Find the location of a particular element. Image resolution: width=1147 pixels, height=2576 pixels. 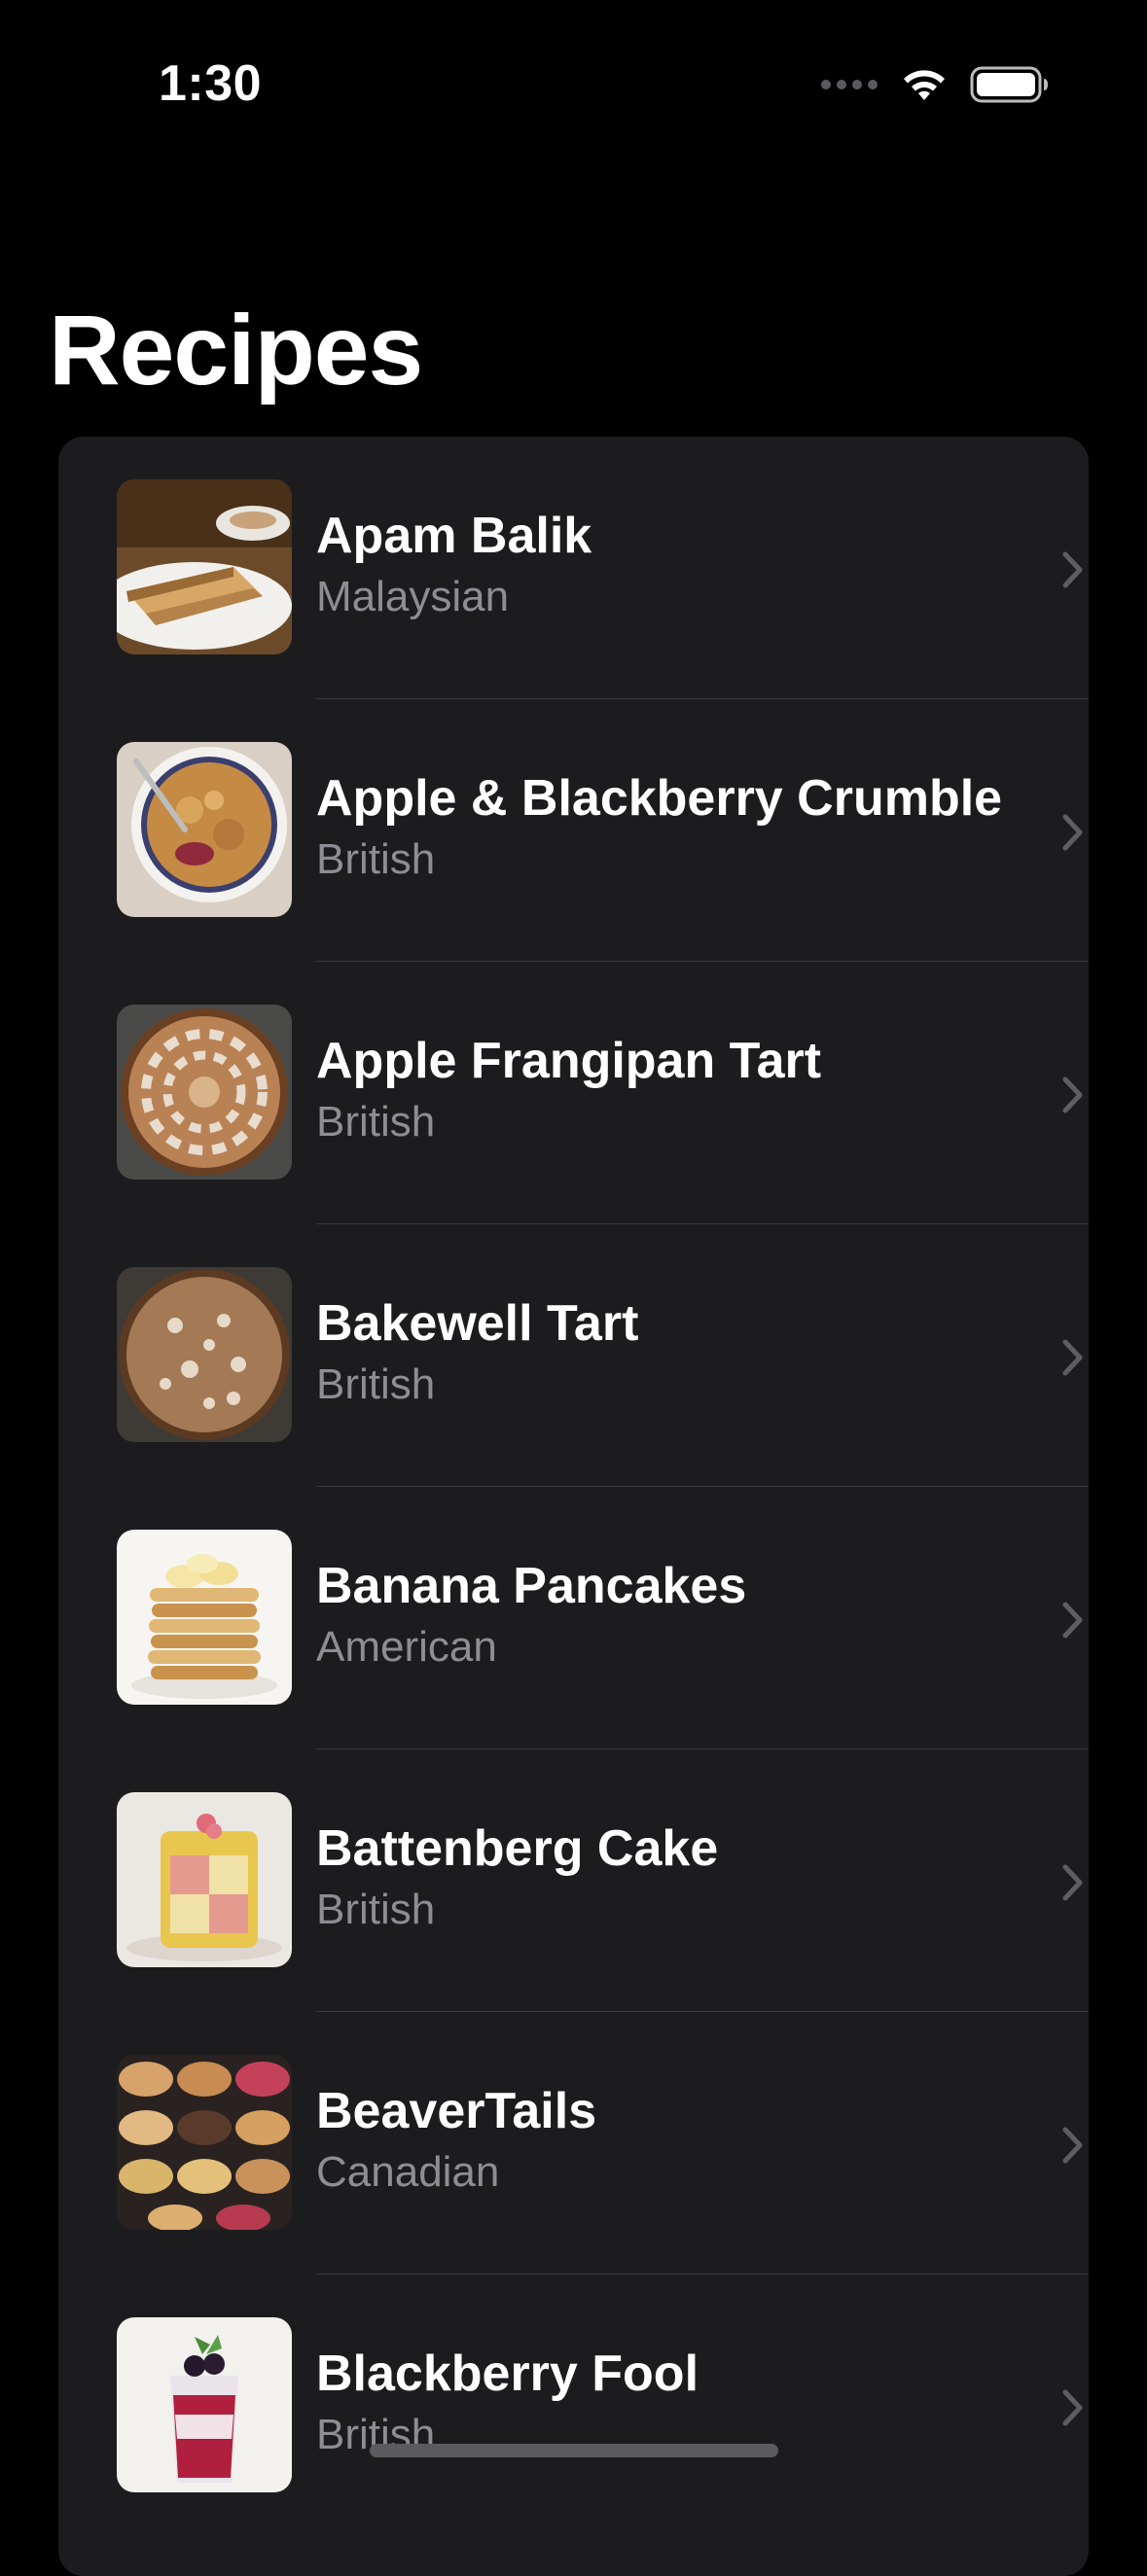

recipe-name: Apam Balik is located at coordinates (454, 536).